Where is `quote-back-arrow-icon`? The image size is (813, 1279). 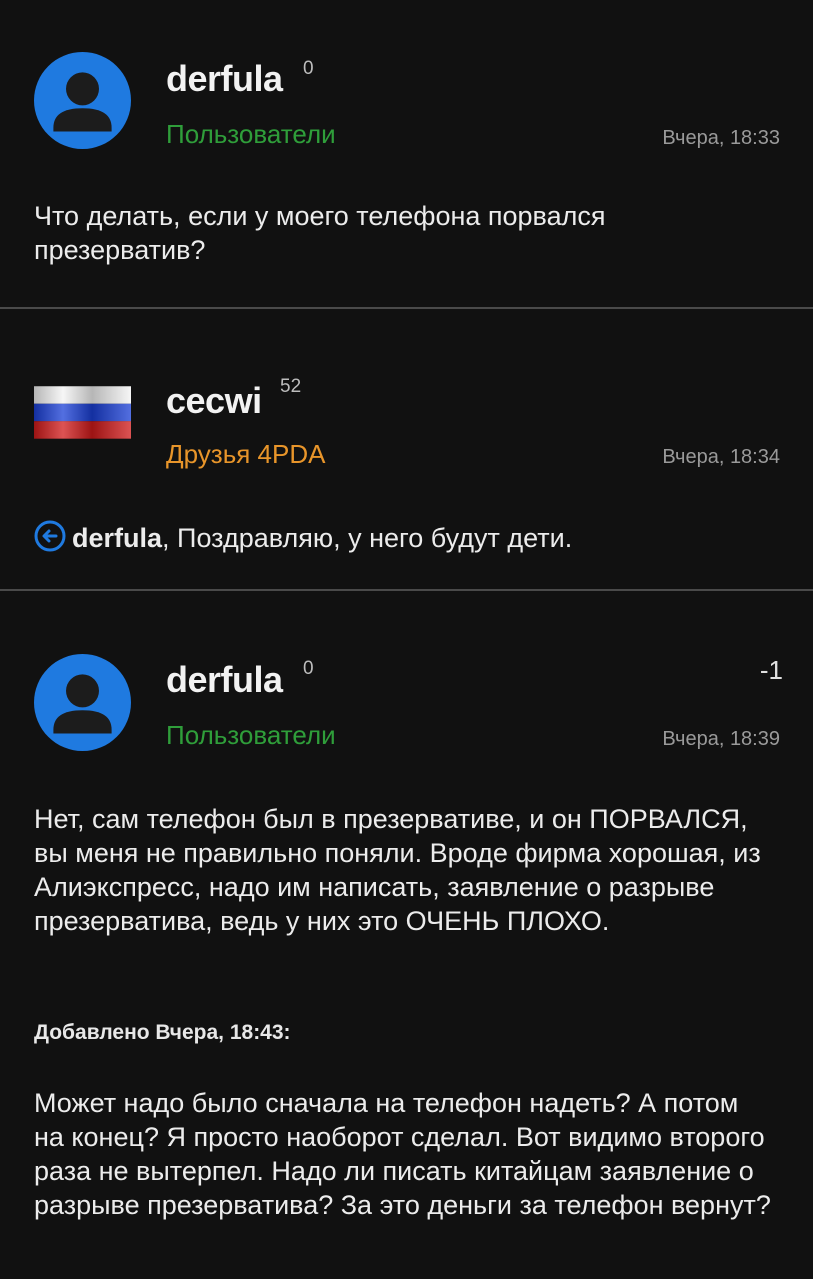
quote-back-arrow-icon is located at coordinates (50, 536).